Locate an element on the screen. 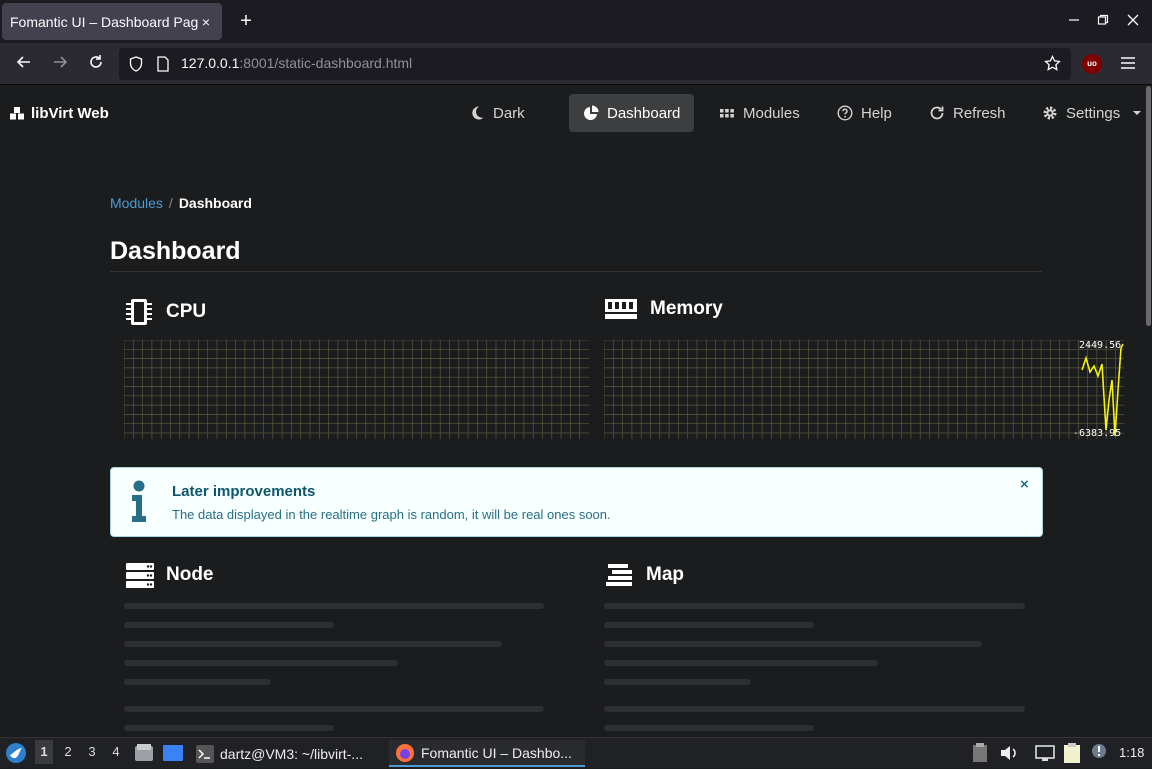 Image resolution: width=1152 pixels, height=769 pixels. refresh-label: Refresh is located at coordinates (979, 113).